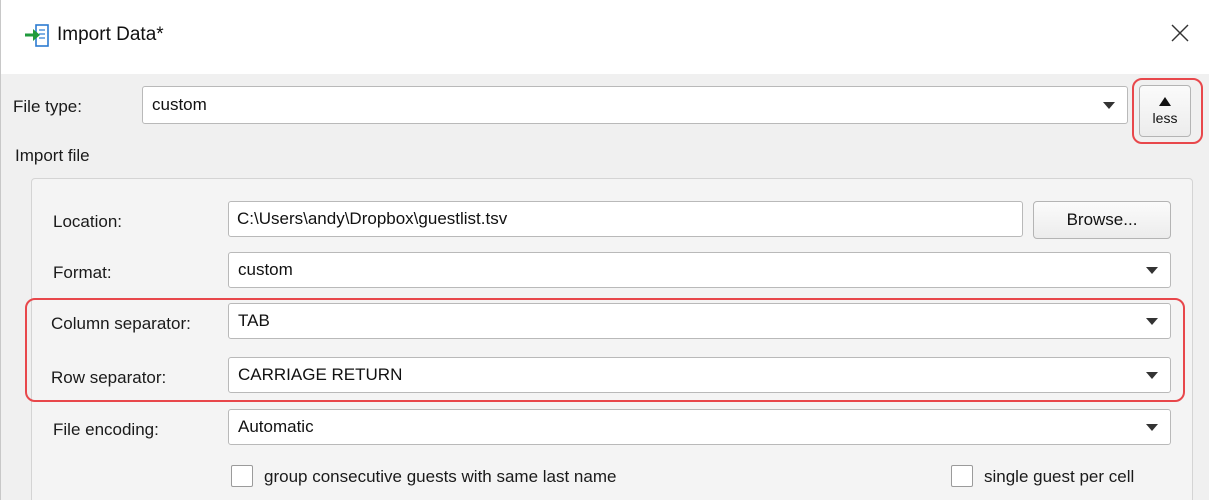  I want to click on file-encoding-select: Automatic, so click(699, 427).